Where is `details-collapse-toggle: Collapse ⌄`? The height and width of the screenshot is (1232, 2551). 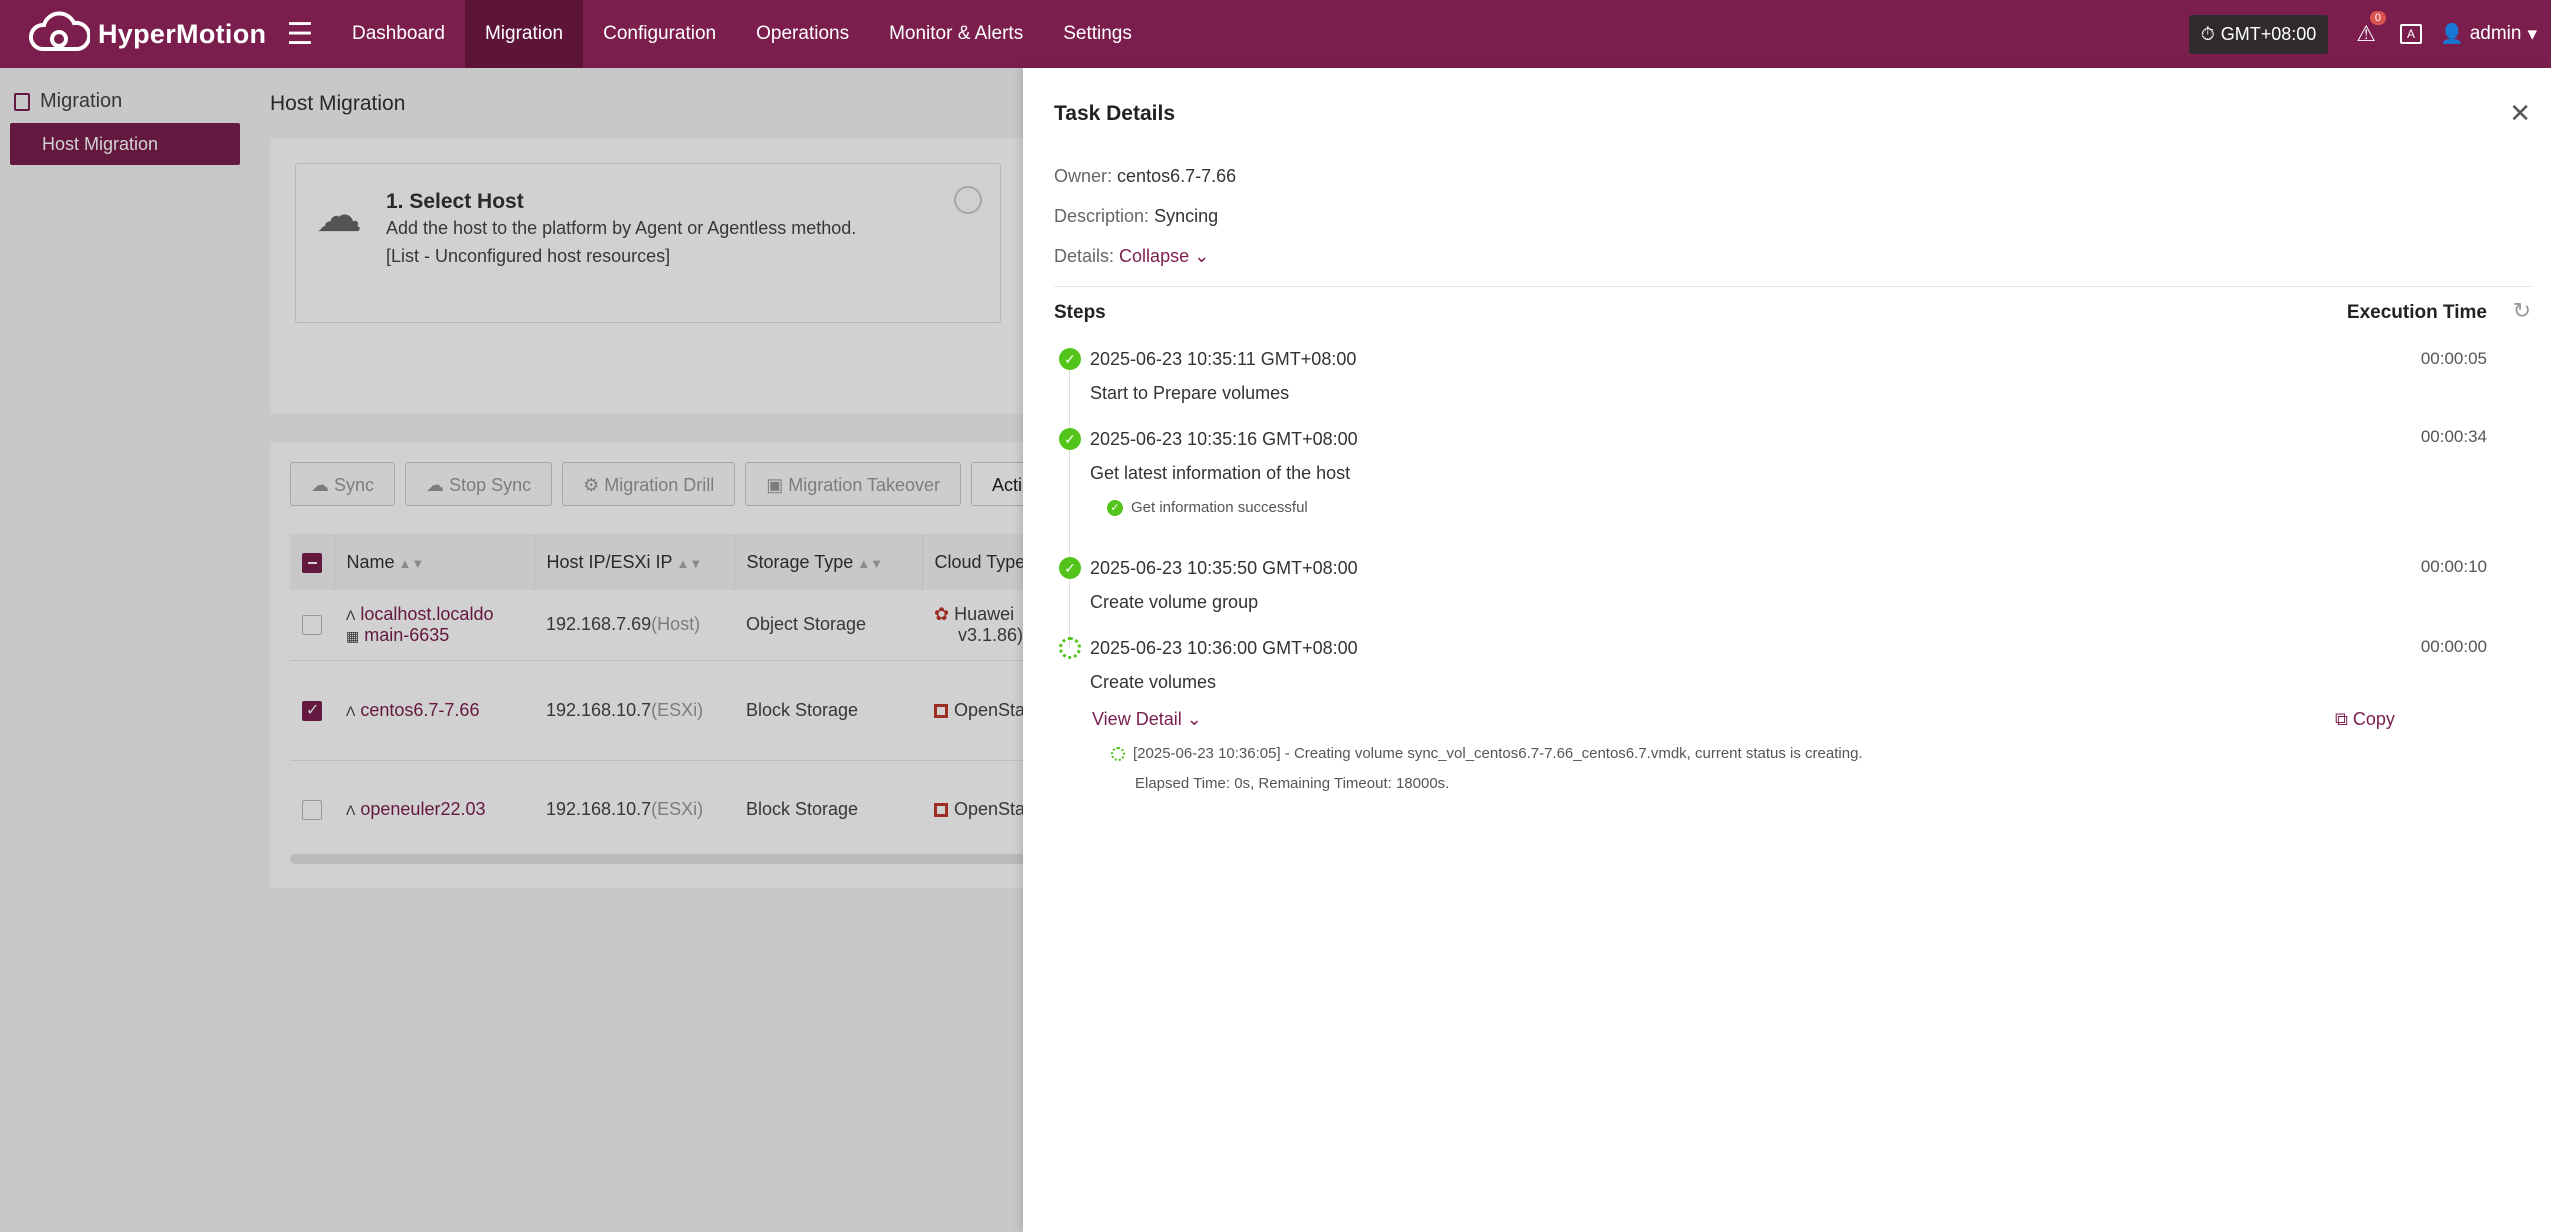 details-collapse-toggle: Collapse ⌄ is located at coordinates (1164, 256).